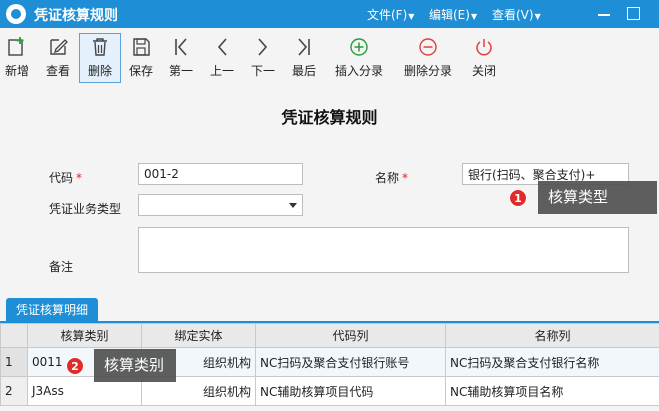  Describe the element at coordinates (350, 335) in the screenshot. I see `header-code-col: 代码列` at that location.